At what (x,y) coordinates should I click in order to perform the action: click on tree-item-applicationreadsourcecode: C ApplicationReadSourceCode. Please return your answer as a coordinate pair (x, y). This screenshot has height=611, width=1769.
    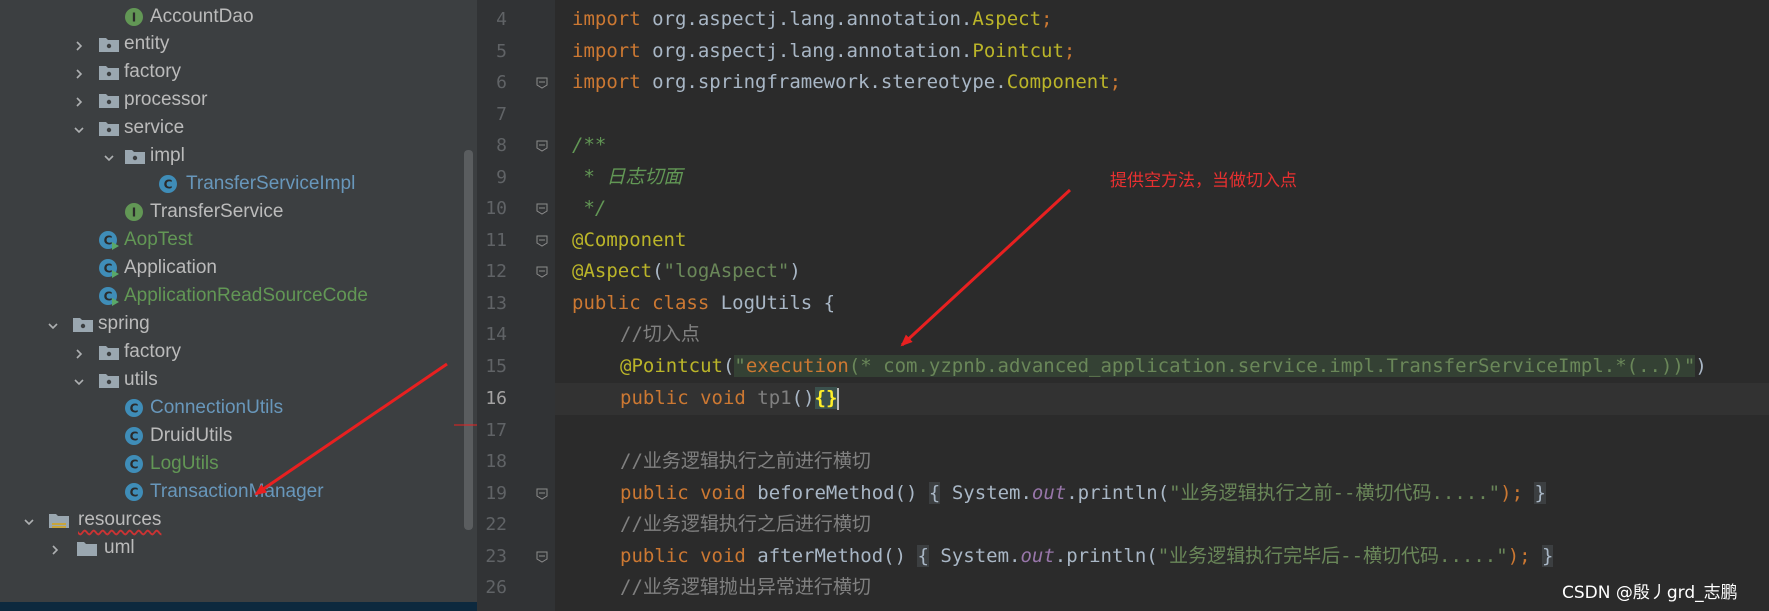
    Looking at the image, I should click on (230, 296).